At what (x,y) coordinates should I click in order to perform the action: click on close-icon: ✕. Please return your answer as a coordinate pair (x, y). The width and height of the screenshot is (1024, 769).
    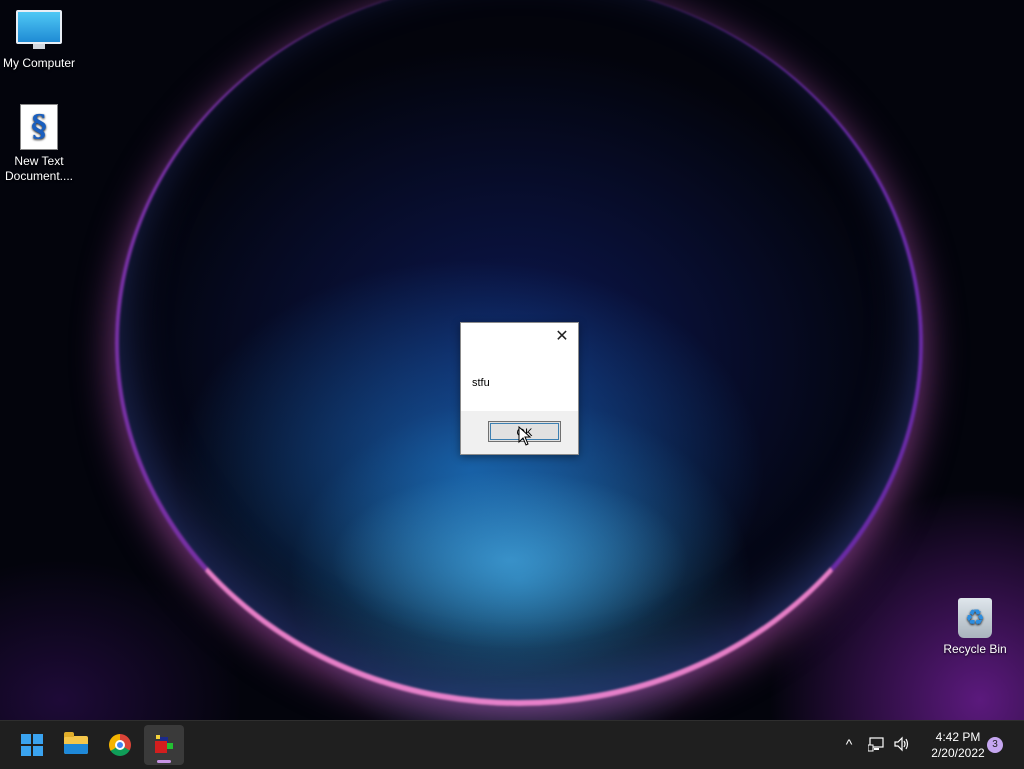
    Looking at the image, I should click on (562, 337).